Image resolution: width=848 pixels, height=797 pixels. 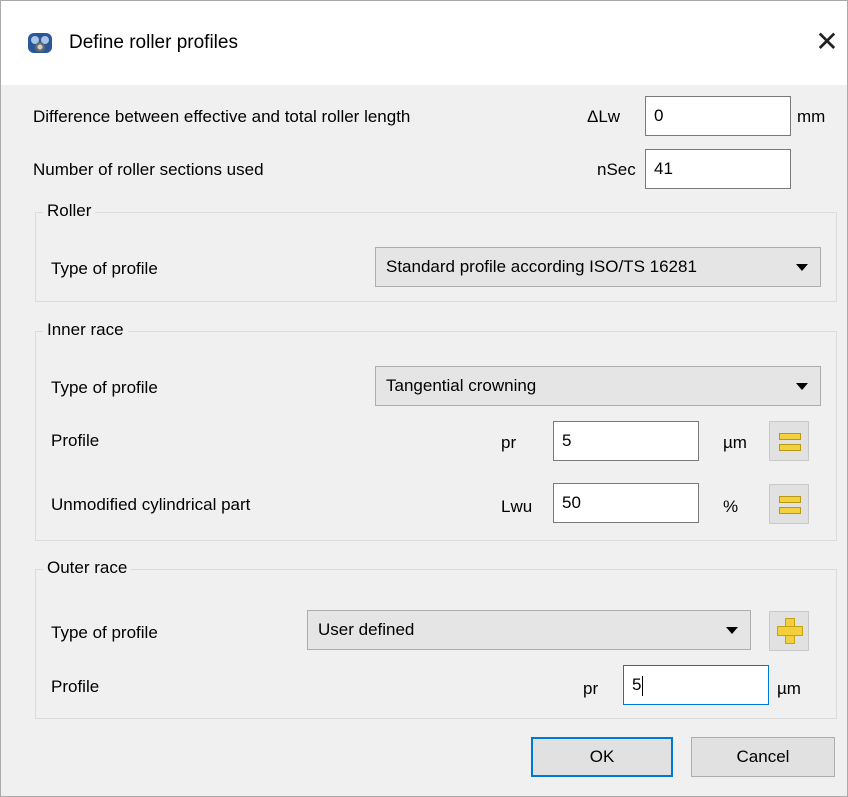 I want to click on inner-profile-input: 5, so click(x=626, y=441).